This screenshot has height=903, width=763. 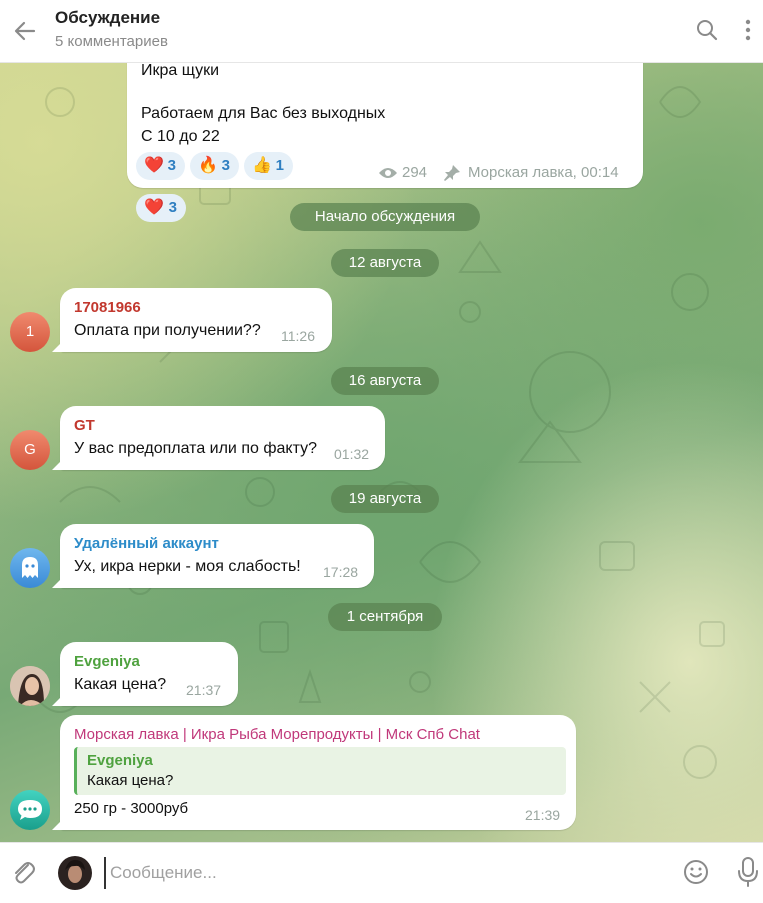 I want to click on date-separator: 12 августа, so click(x=385, y=263).